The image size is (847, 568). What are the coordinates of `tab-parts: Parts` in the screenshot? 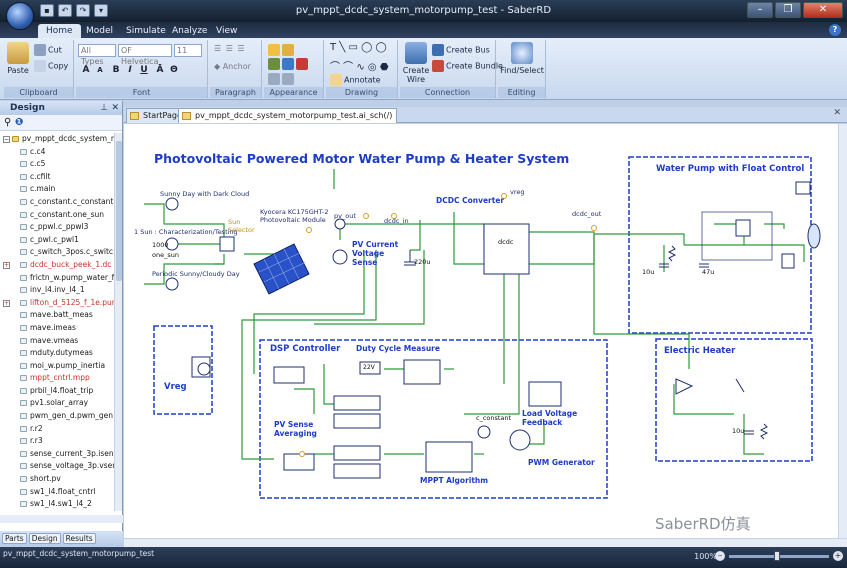 It's located at (14, 538).